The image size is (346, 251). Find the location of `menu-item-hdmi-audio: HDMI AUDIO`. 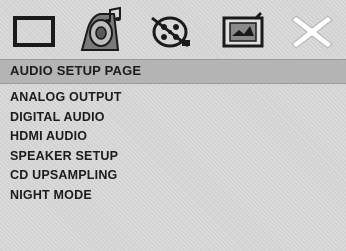

menu-item-hdmi-audio: HDMI AUDIO is located at coordinates (48, 139).